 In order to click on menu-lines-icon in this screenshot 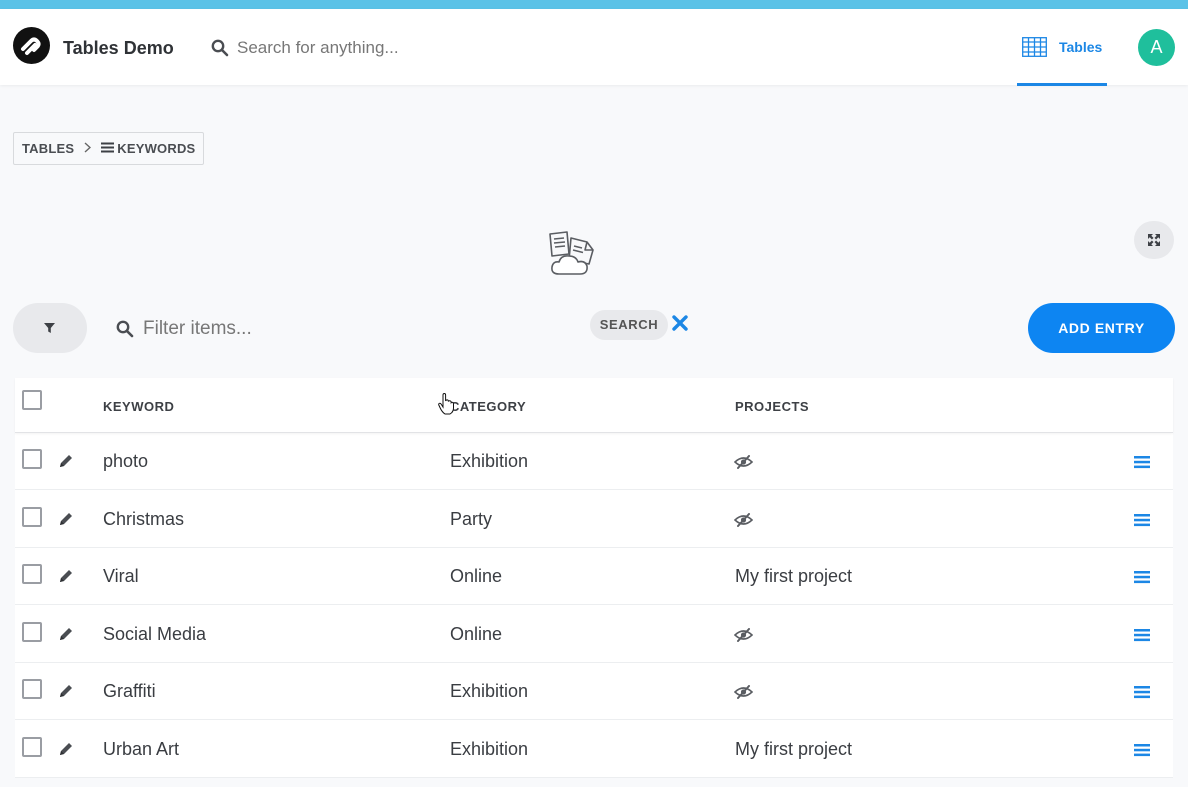, I will do `click(108, 148)`.